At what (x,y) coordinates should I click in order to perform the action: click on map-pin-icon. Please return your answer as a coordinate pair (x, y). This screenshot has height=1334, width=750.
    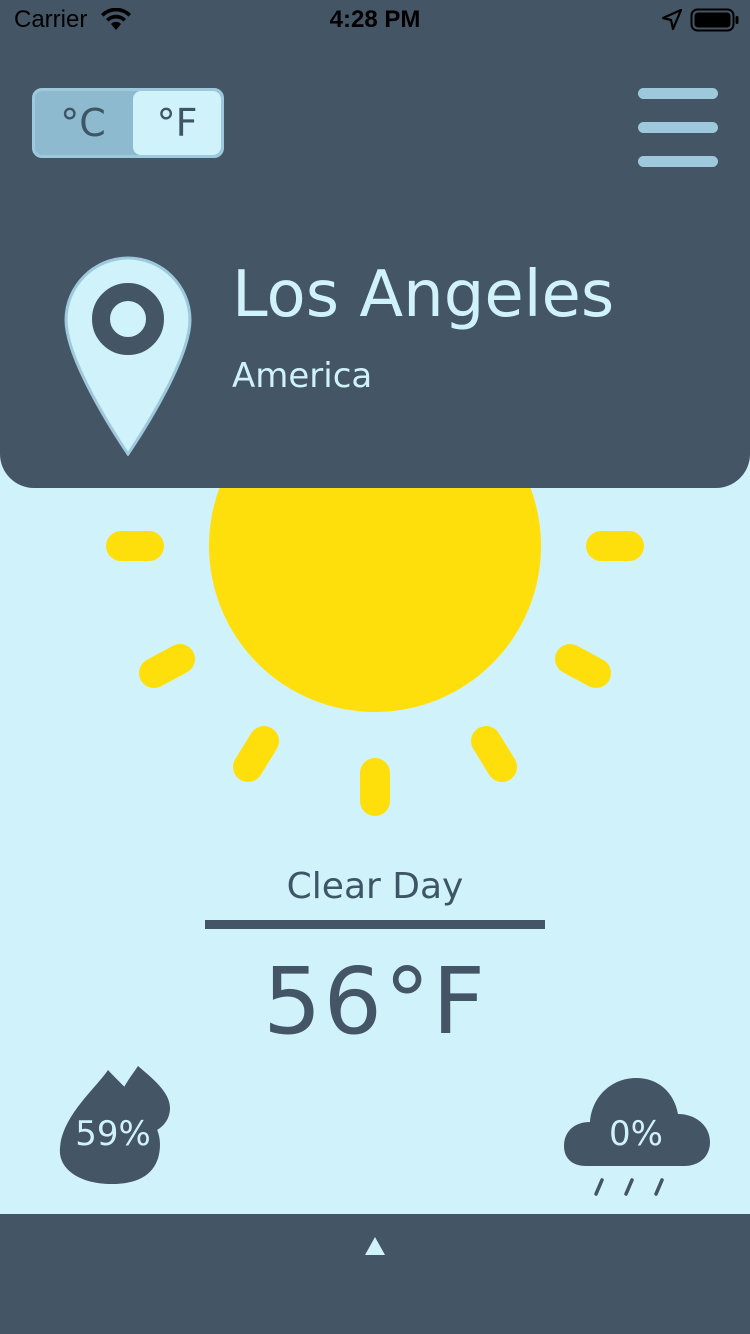
    Looking at the image, I should click on (128, 356).